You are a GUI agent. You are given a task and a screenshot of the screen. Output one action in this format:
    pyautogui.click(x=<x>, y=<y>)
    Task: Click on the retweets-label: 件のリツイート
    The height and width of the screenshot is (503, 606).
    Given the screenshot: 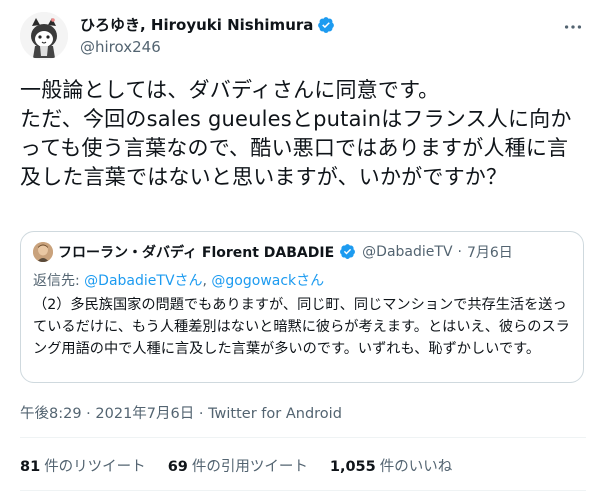 What is the action you would take?
    pyautogui.click(x=95, y=467)
    